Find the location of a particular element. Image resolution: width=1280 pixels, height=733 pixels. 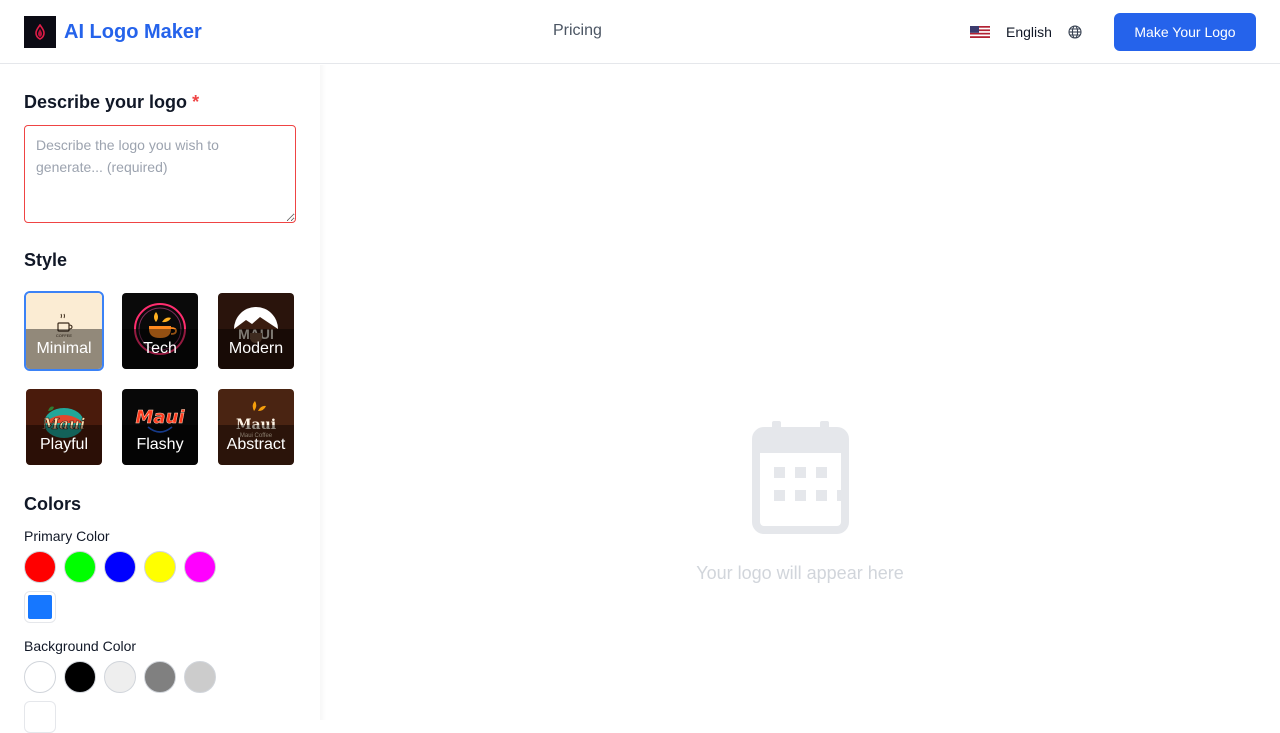

make-your-logo-button: Make Your Logo is located at coordinates (1185, 32).